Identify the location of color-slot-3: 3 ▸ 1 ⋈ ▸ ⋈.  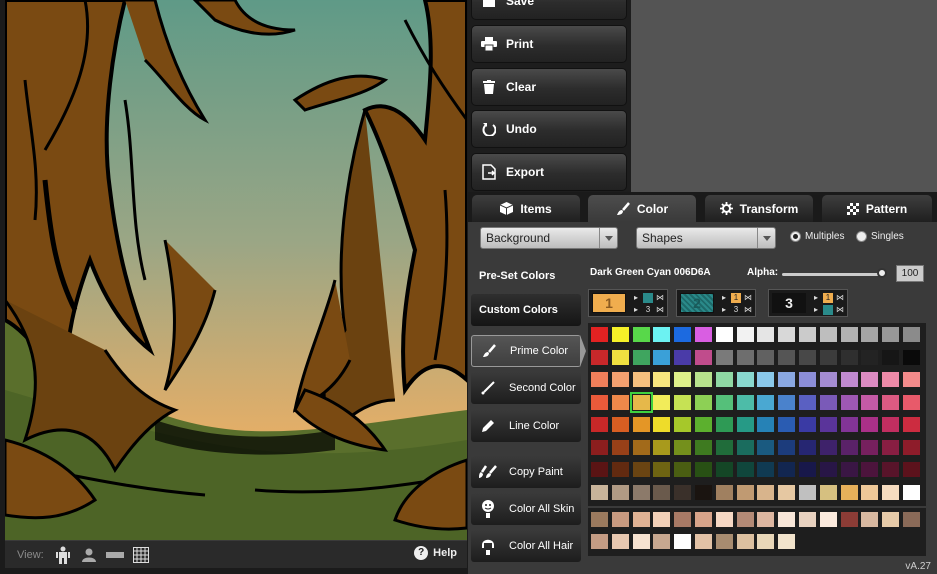
(808, 303).